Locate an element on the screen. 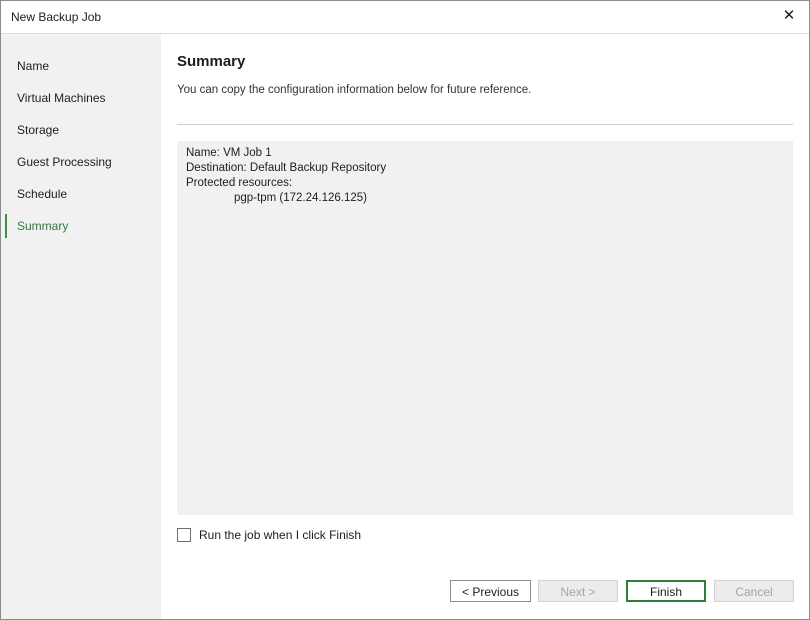  cancel-button: Cancel is located at coordinates (754, 591).